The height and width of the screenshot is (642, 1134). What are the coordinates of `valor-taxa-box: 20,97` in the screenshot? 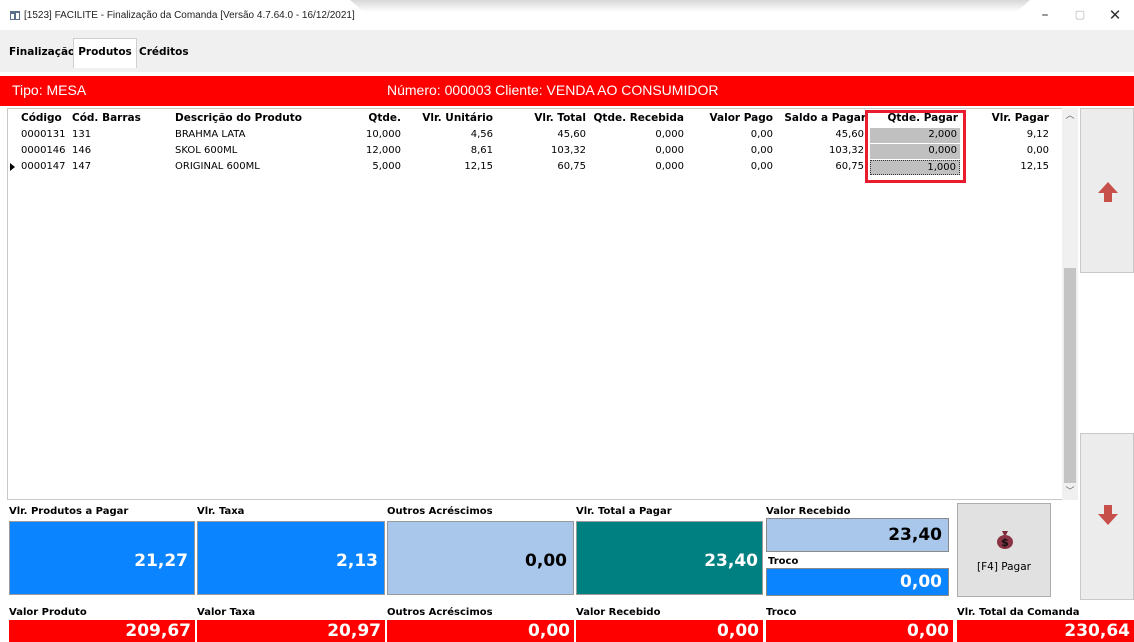 It's located at (291, 631).